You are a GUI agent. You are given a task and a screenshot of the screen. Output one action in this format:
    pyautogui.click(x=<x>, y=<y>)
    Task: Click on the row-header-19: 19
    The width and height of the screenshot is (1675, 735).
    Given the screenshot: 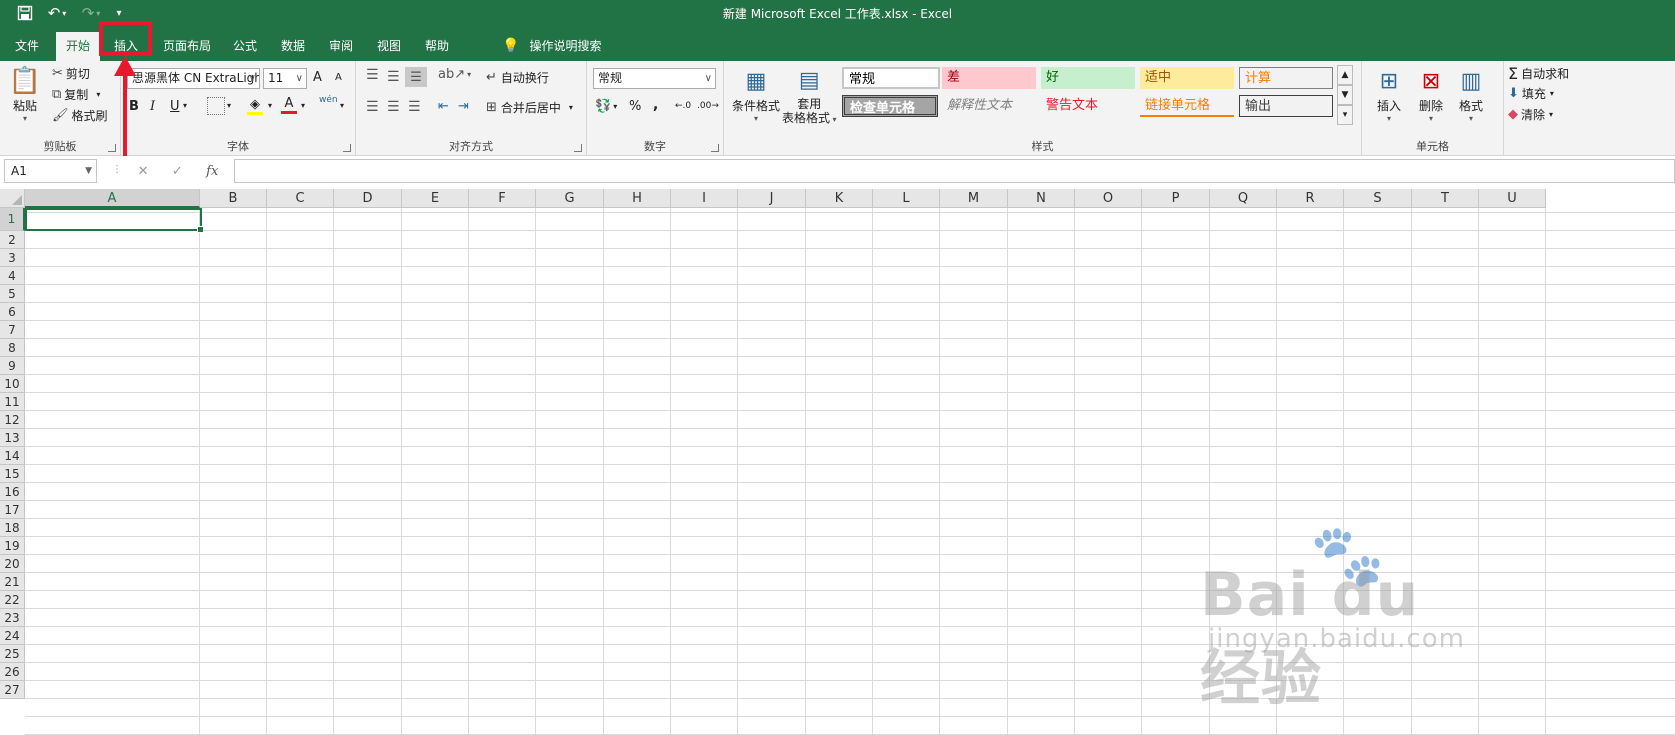 What is the action you would take?
    pyautogui.click(x=12, y=546)
    